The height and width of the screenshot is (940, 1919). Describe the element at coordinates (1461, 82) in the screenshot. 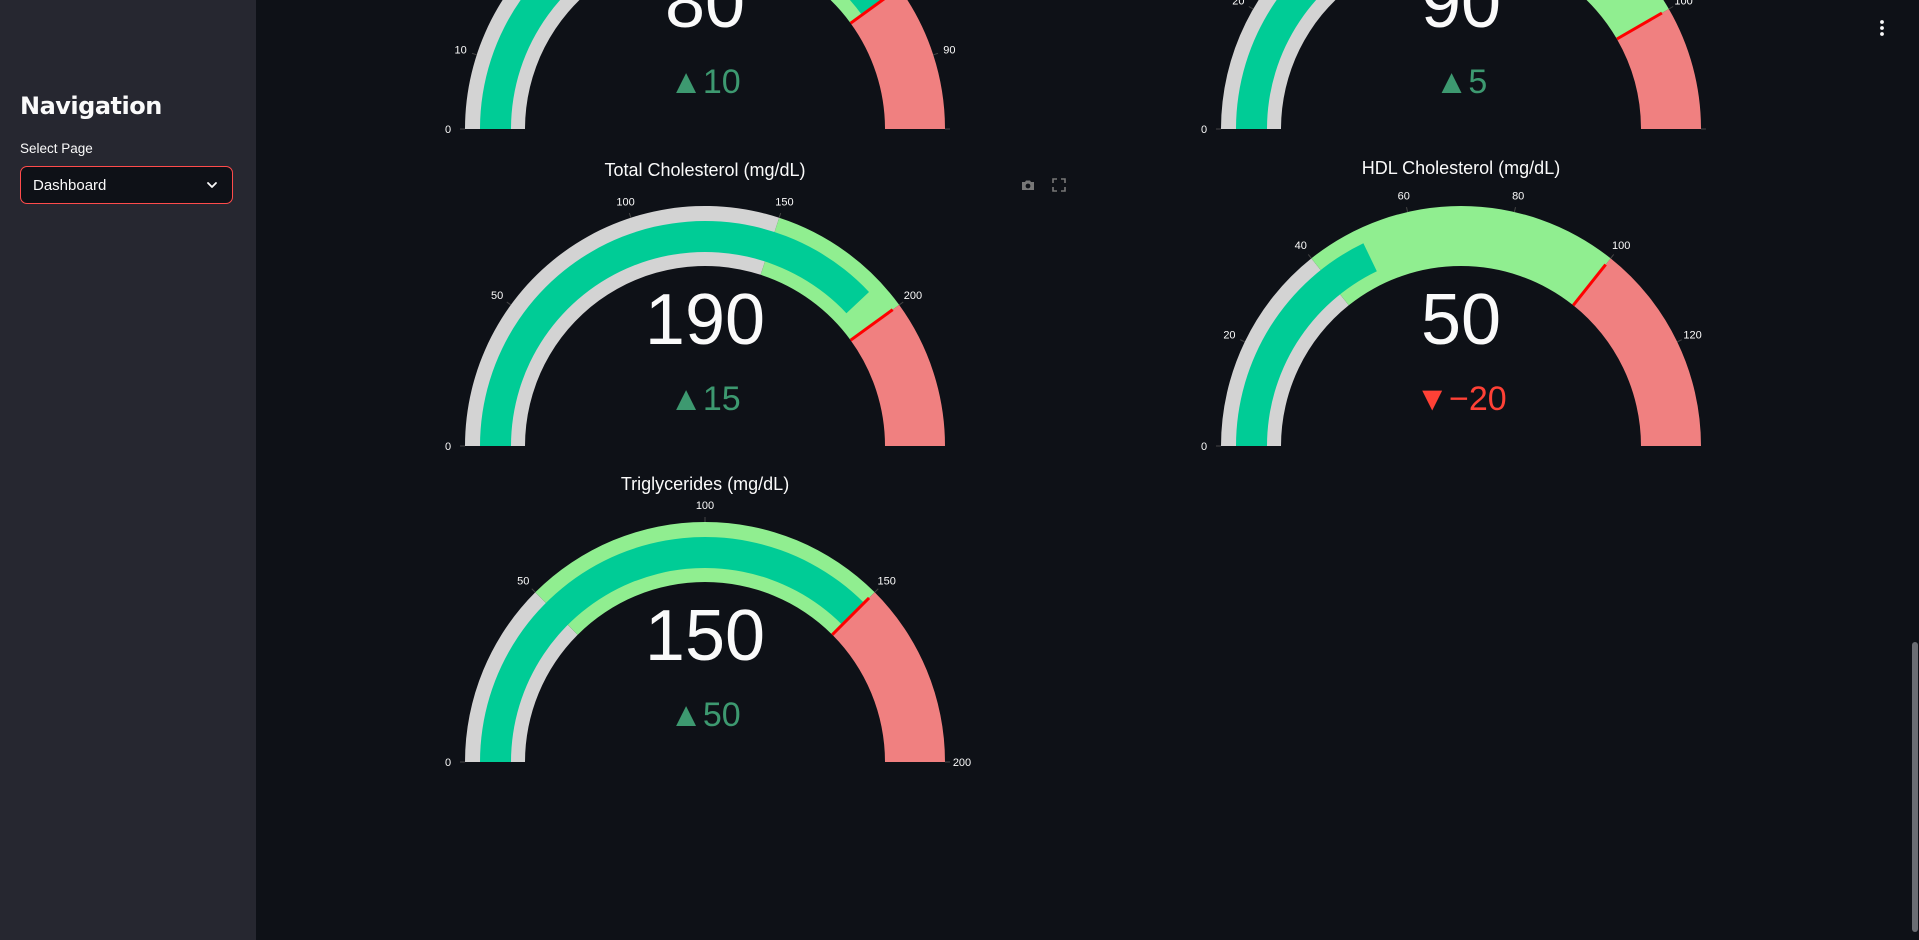

I see `gauge-delta: ▲5` at that location.